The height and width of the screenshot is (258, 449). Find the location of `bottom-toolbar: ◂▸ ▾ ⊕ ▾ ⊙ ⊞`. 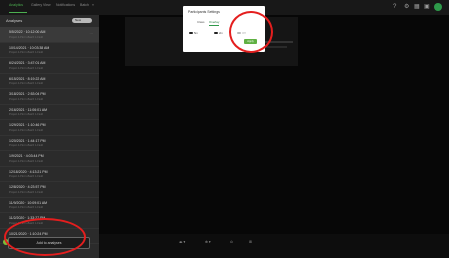

bottom-toolbar: ◂▸ ▾ ⊕ ▾ ⊙ ⊞ is located at coordinates (274, 246).